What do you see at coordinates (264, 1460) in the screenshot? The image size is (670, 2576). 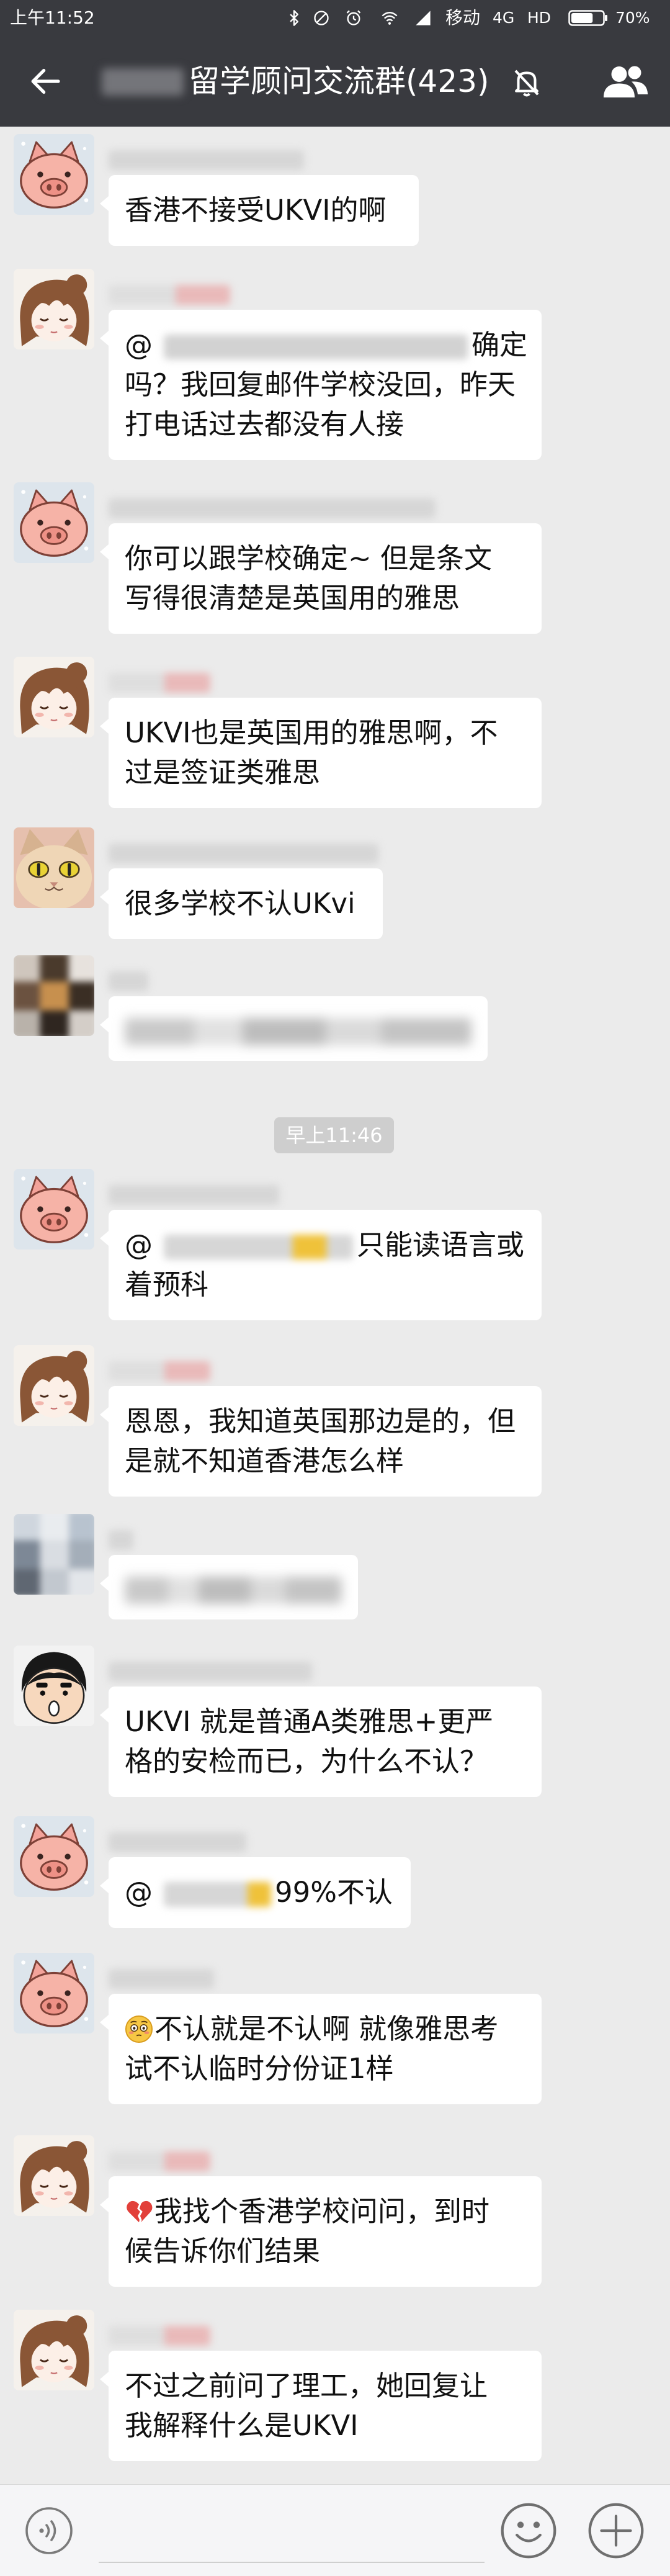 I see `message-text: 是就不知道香港怎么样` at bounding box center [264, 1460].